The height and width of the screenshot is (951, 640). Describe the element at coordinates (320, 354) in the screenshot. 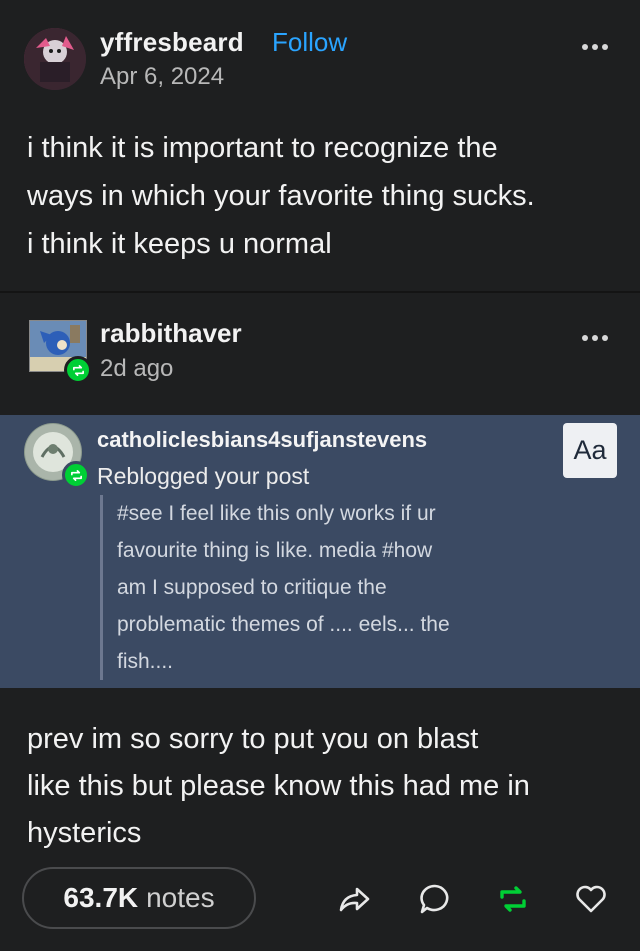

I see `reblog-header: rabbithaver 2d ago` at that location.